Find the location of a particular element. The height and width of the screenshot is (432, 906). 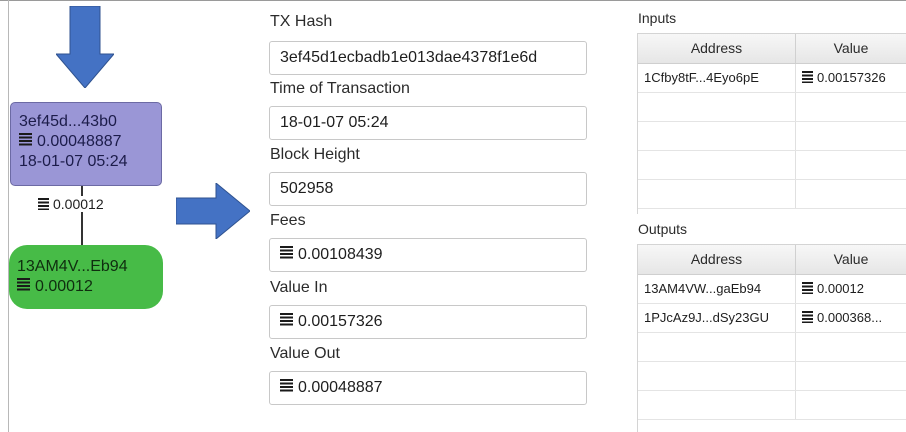

right-arrow-icon is located at coordinates (213, 211).